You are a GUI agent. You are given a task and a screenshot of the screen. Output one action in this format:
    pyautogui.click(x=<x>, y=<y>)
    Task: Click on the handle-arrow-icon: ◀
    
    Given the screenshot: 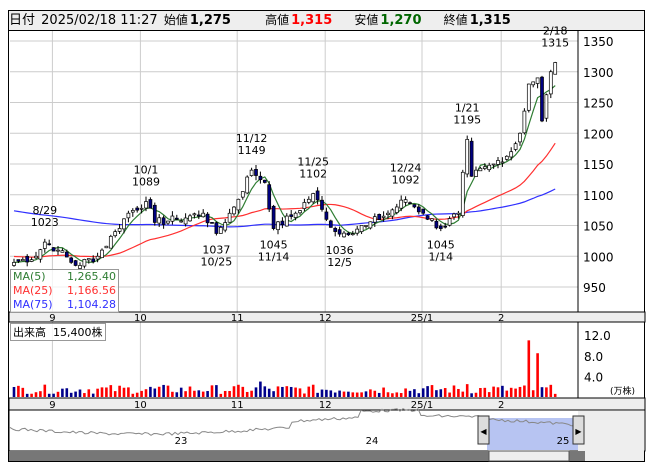 What is the action you would take?
    pyautogui.click(x=483, y=431)
    